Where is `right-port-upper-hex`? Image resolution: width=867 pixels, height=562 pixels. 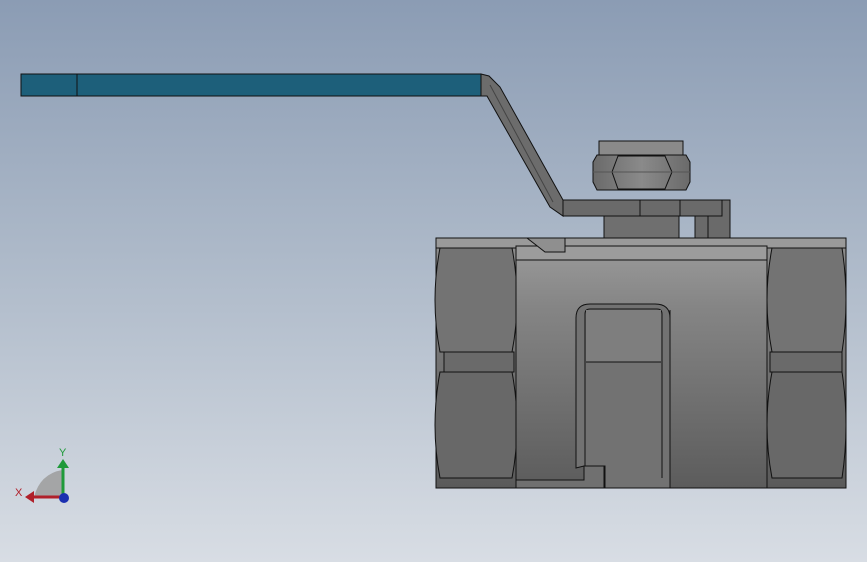 right-port-upper-hex is located at coordinates (806, 300).